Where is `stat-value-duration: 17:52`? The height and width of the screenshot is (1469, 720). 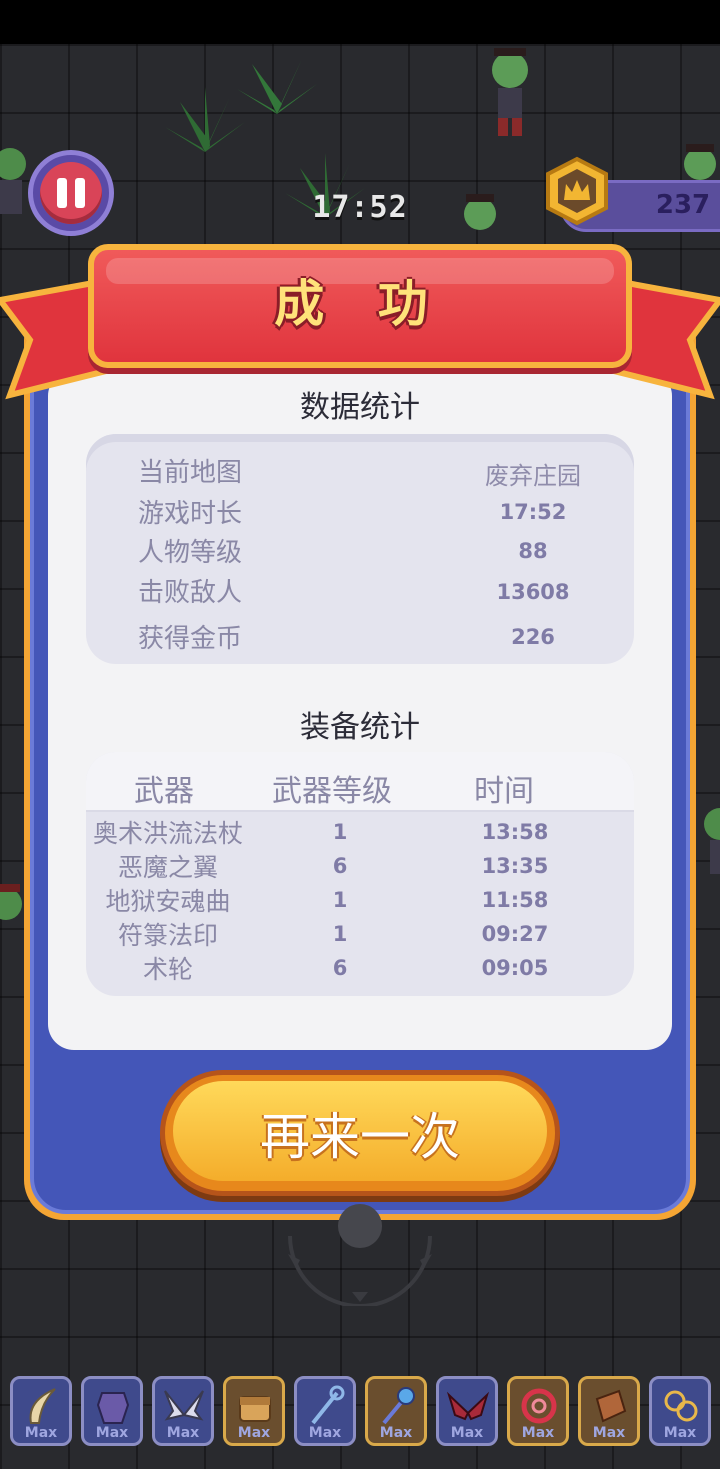
stat-value-duration: 17:52 is located at coordinates (533, 512).